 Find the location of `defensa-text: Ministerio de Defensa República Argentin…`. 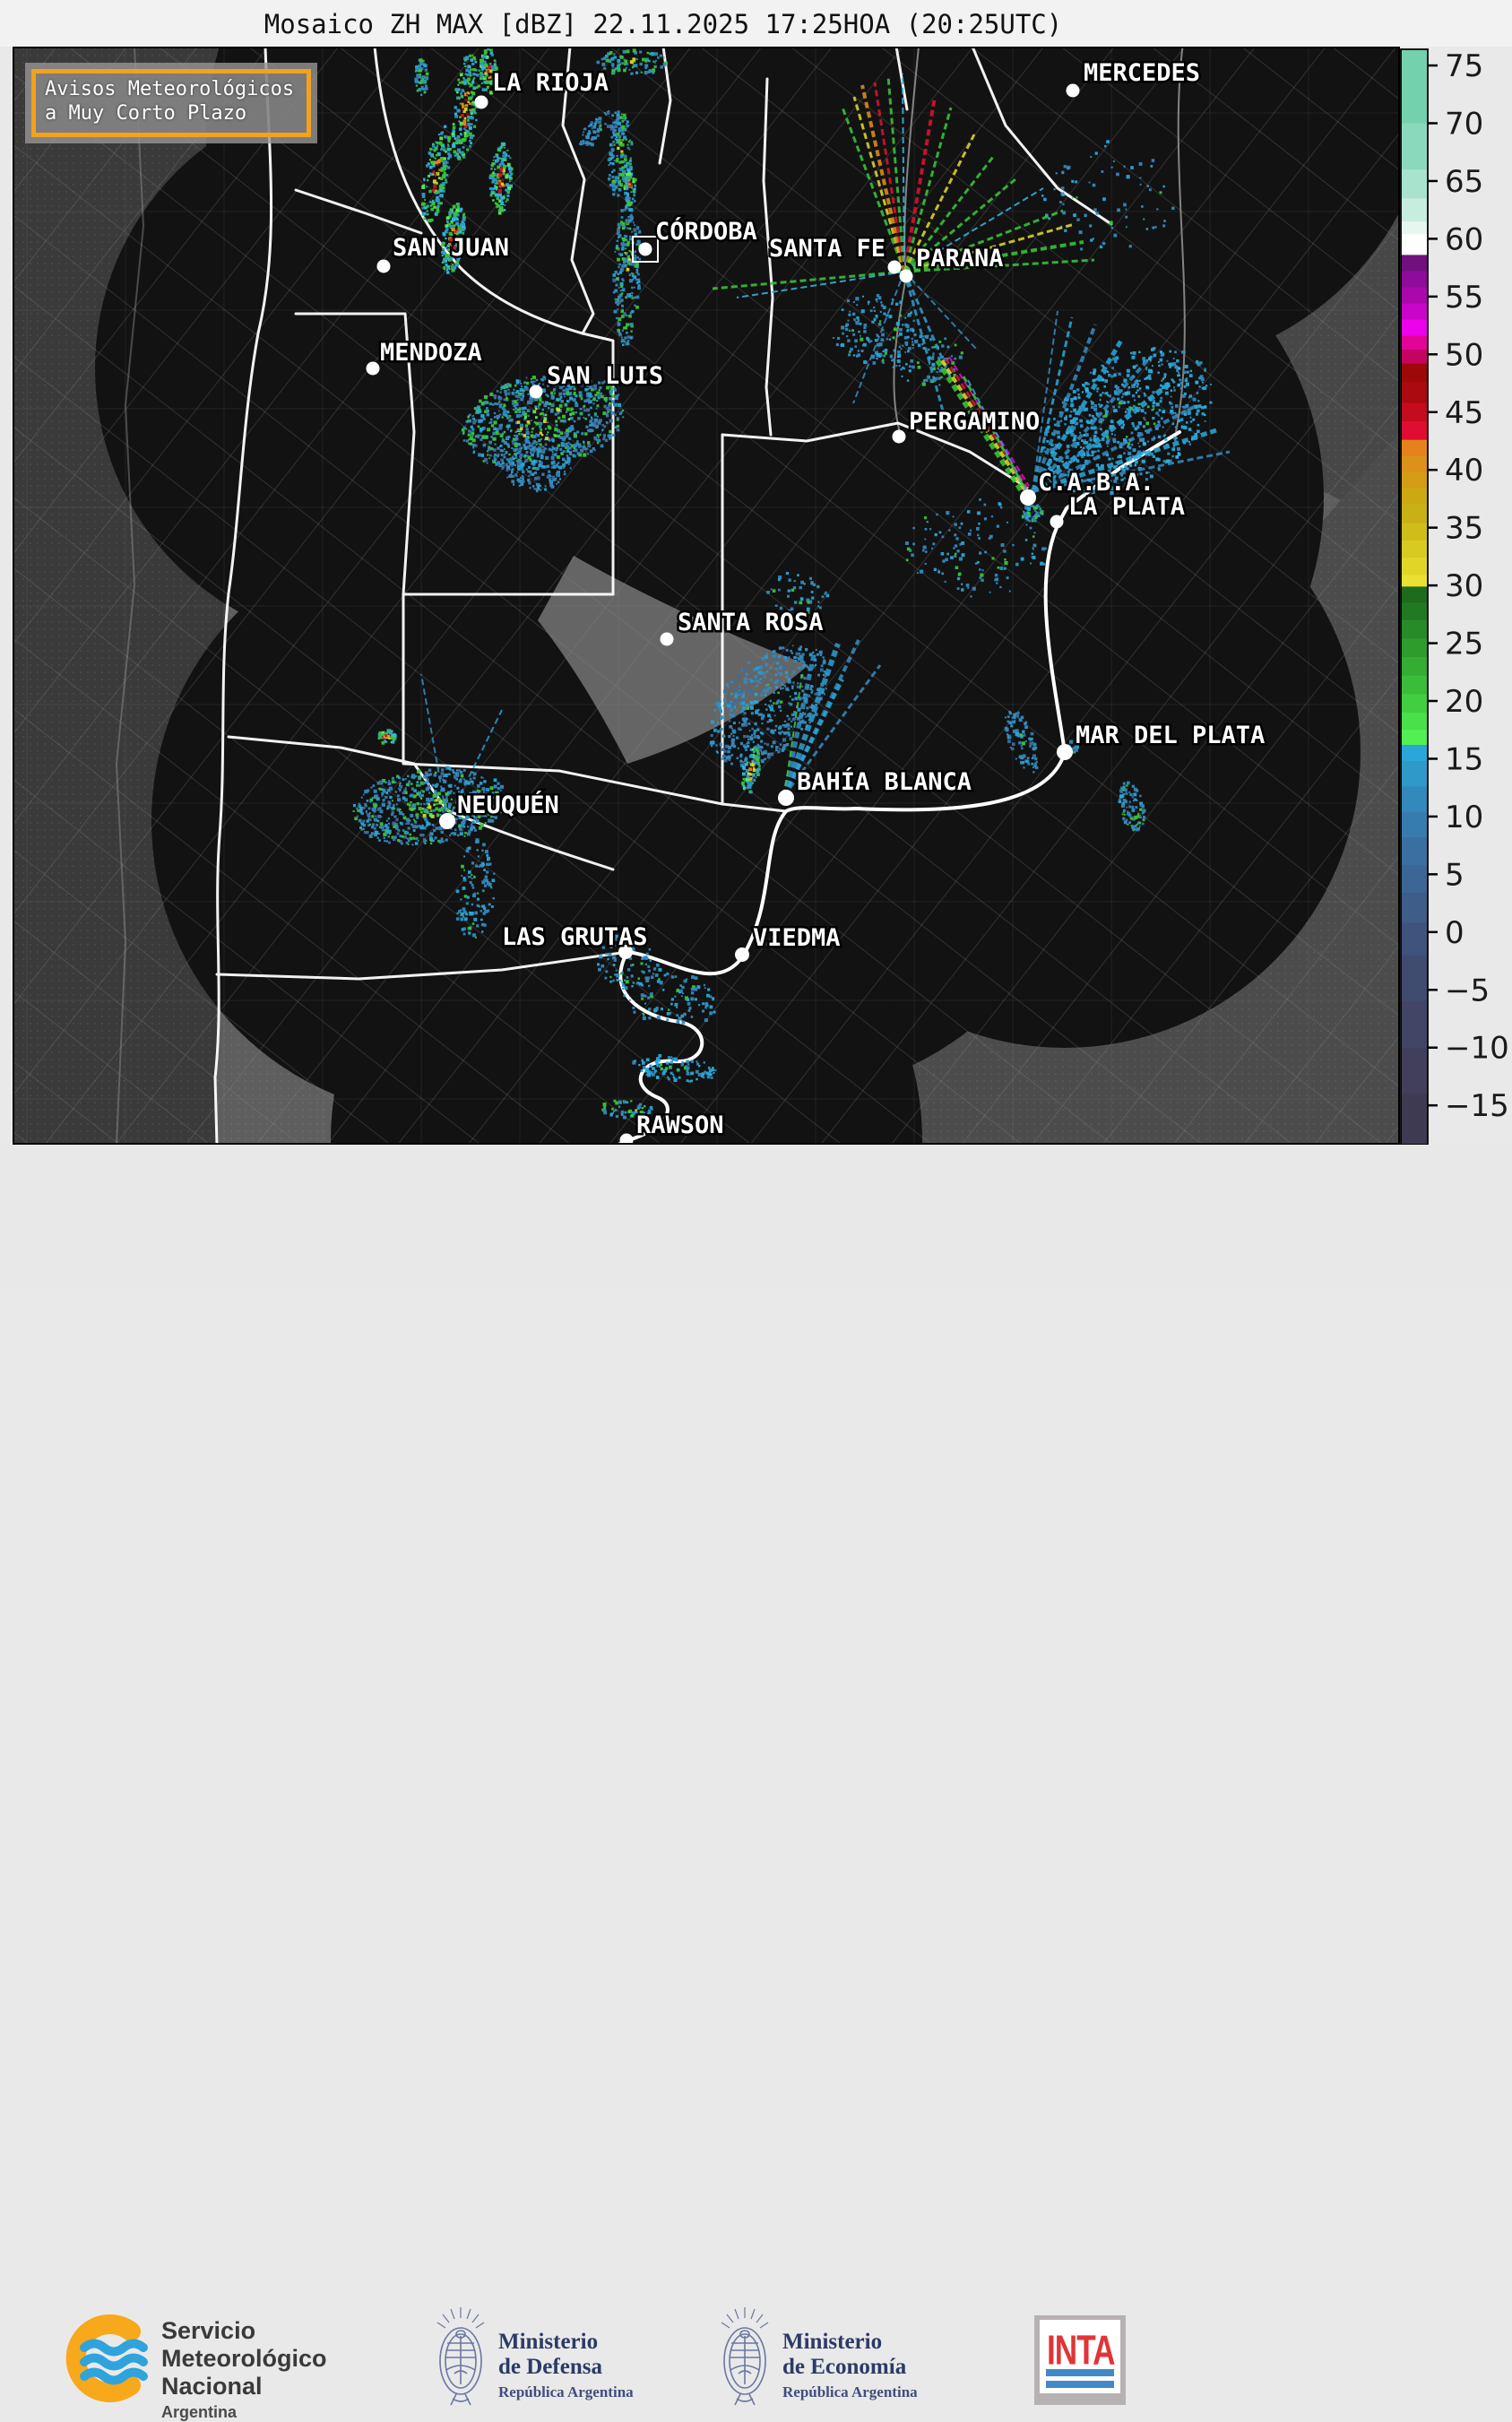

defensa-text: Ministerio de Defensa República Argentin… is located at coordinates (566, 2365).